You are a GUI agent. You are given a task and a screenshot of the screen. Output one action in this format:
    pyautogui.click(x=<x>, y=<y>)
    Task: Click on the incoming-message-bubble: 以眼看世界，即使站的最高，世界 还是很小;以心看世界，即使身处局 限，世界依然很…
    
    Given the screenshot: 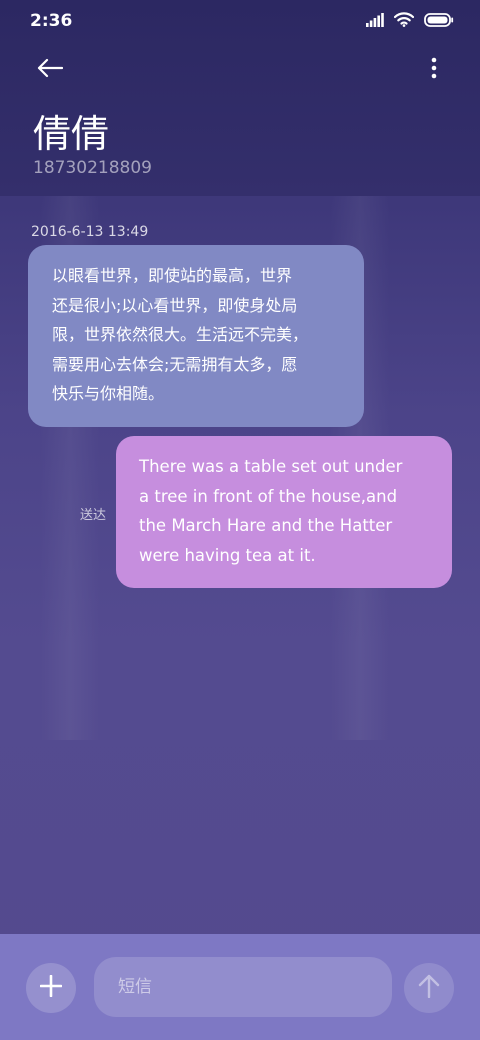 What is the action you would take?
    pyautogui.click(x=196, y=336)
    